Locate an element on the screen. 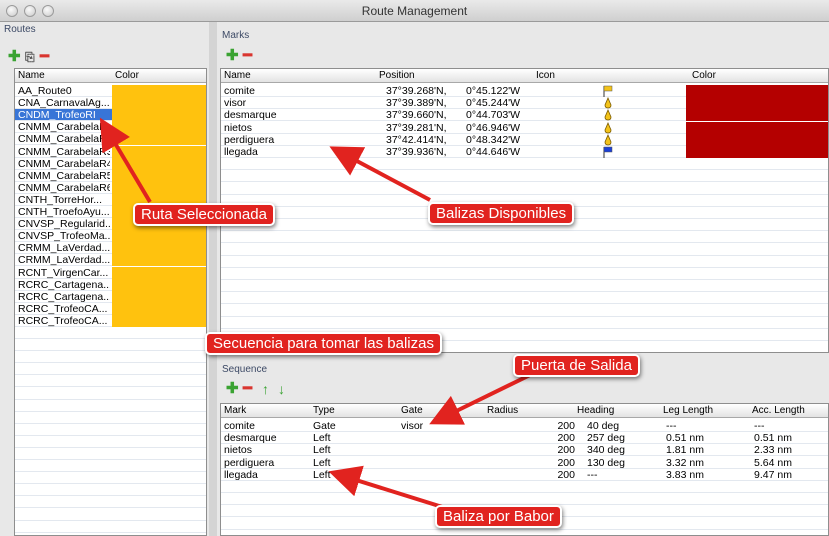 This screenshot has height=536, width=829. arrow-to-selected-route is located at coordinates (125, 160).